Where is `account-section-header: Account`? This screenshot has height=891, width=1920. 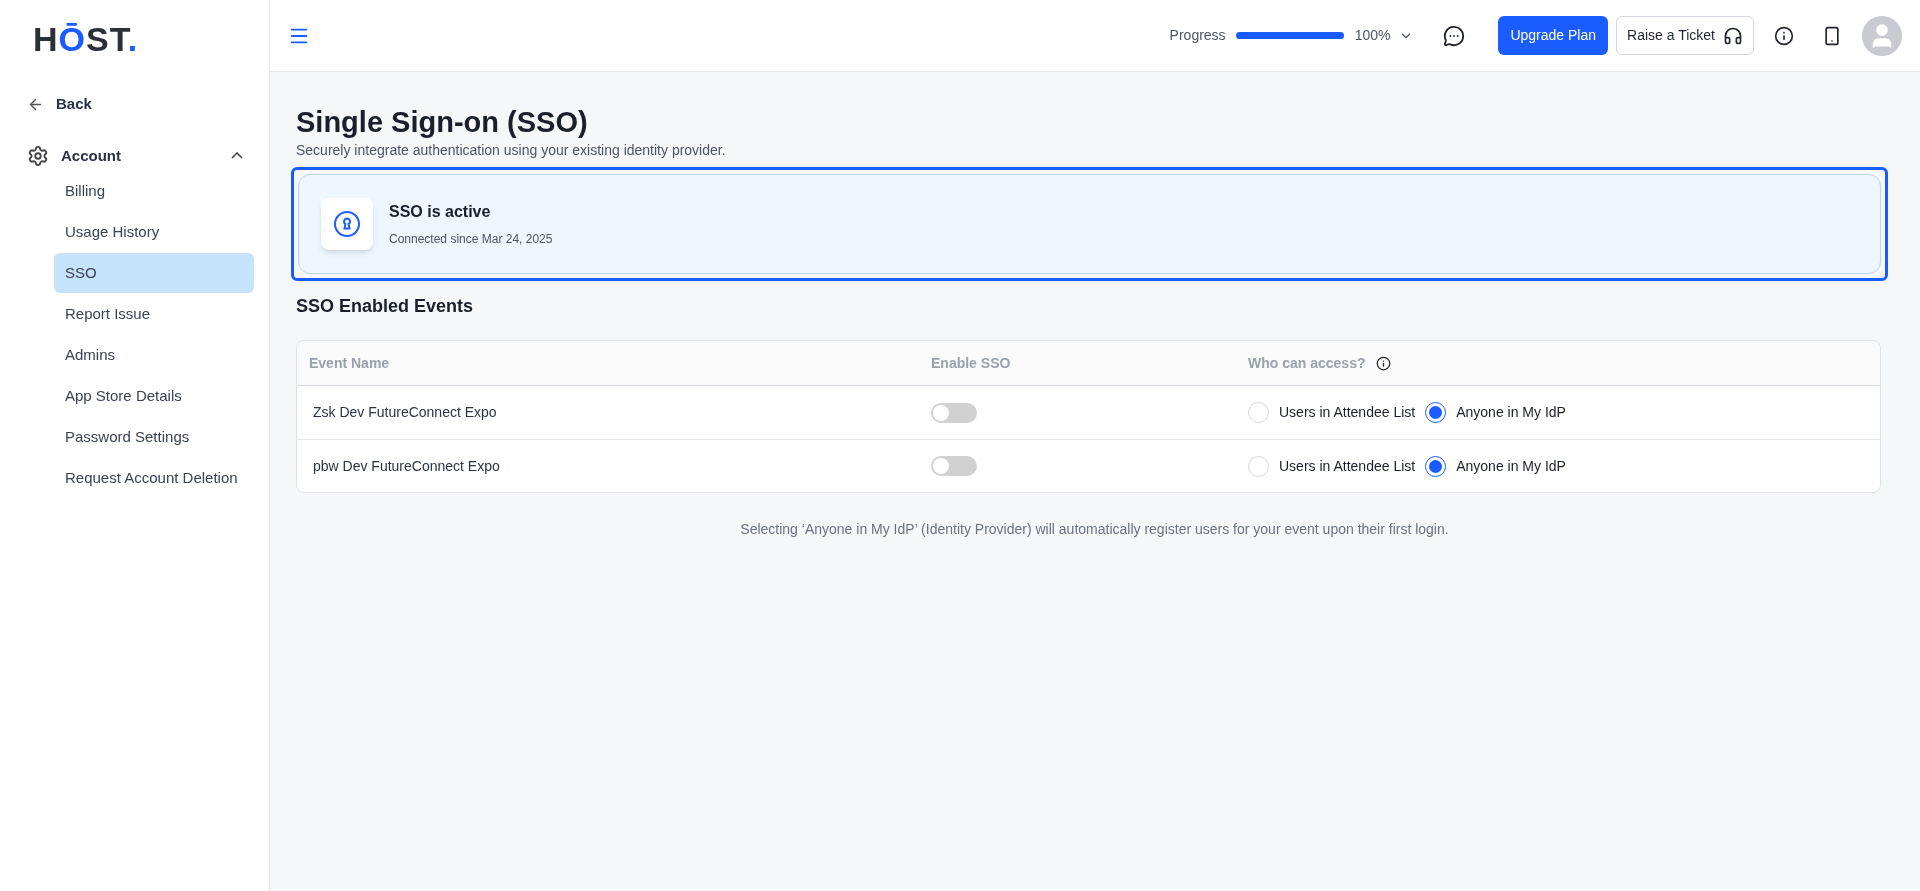
account-section-header: Account is located at coordinates (135, 155).